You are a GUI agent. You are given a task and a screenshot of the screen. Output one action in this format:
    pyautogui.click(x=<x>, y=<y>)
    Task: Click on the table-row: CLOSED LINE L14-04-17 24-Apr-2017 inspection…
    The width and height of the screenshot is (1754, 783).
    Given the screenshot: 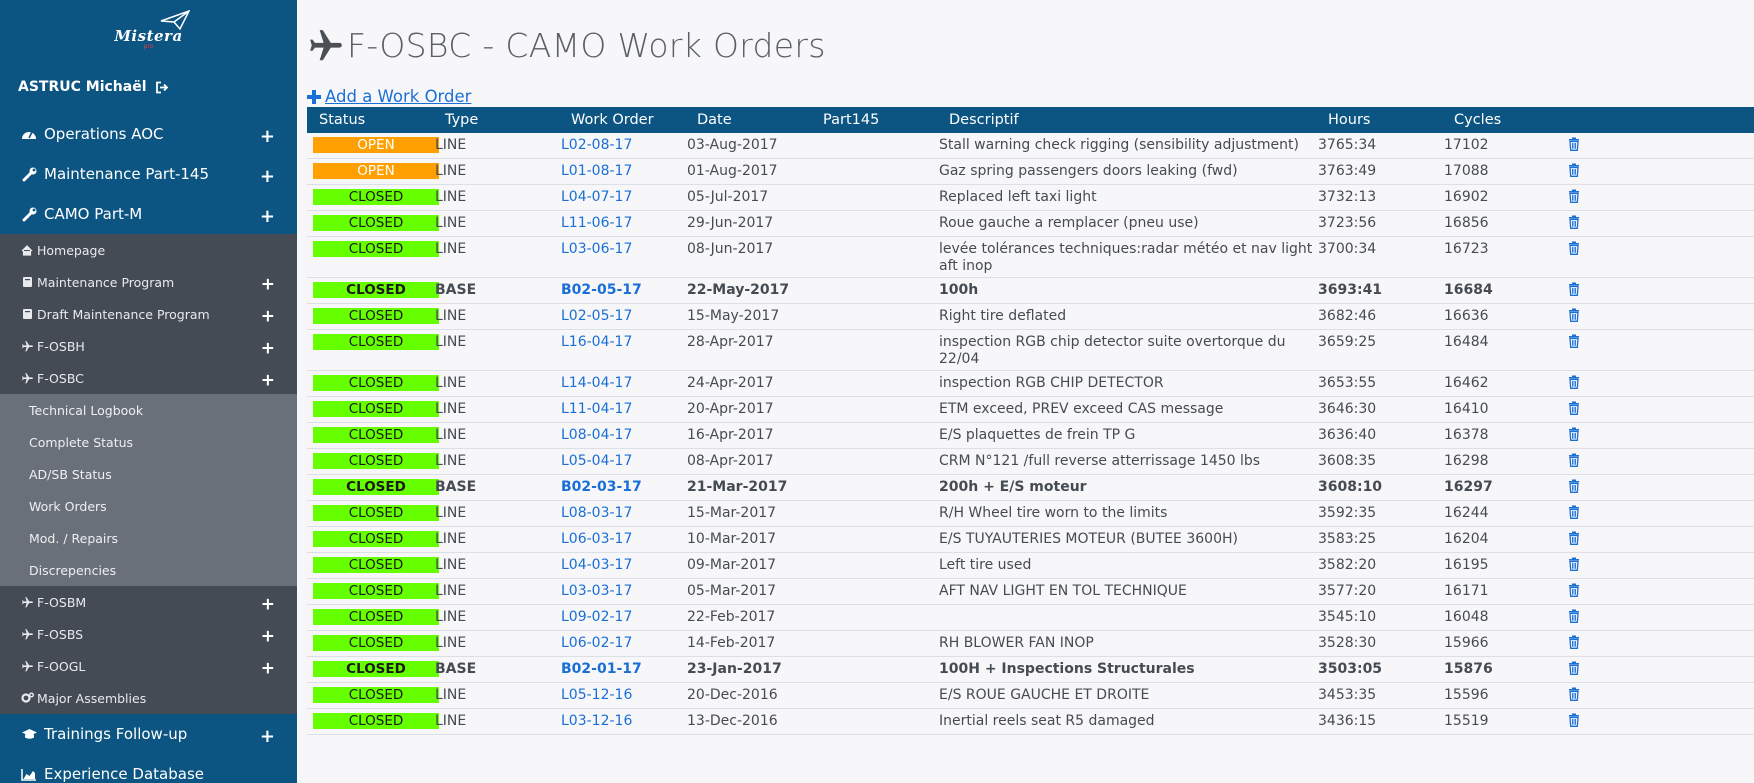 What is the action you would take?
    pyautogui.click(x=1030, y=383)
    